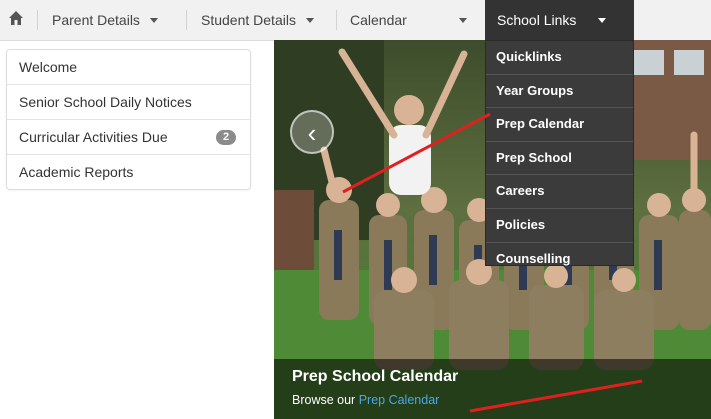 This screenshot has height=419, width=711. Describe the element at coordinates (559, 159) in the screenshot. I see `menu-item-prep-school: Prep School` at that location.